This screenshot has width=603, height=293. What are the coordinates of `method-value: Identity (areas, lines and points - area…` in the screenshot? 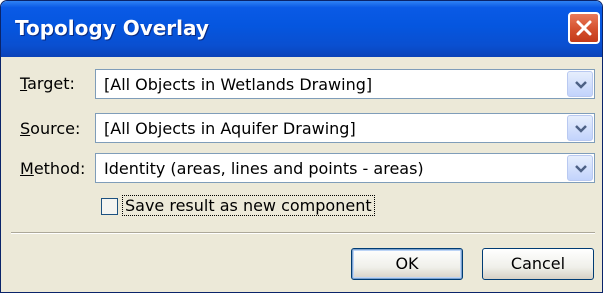 It's located at (264, 168).